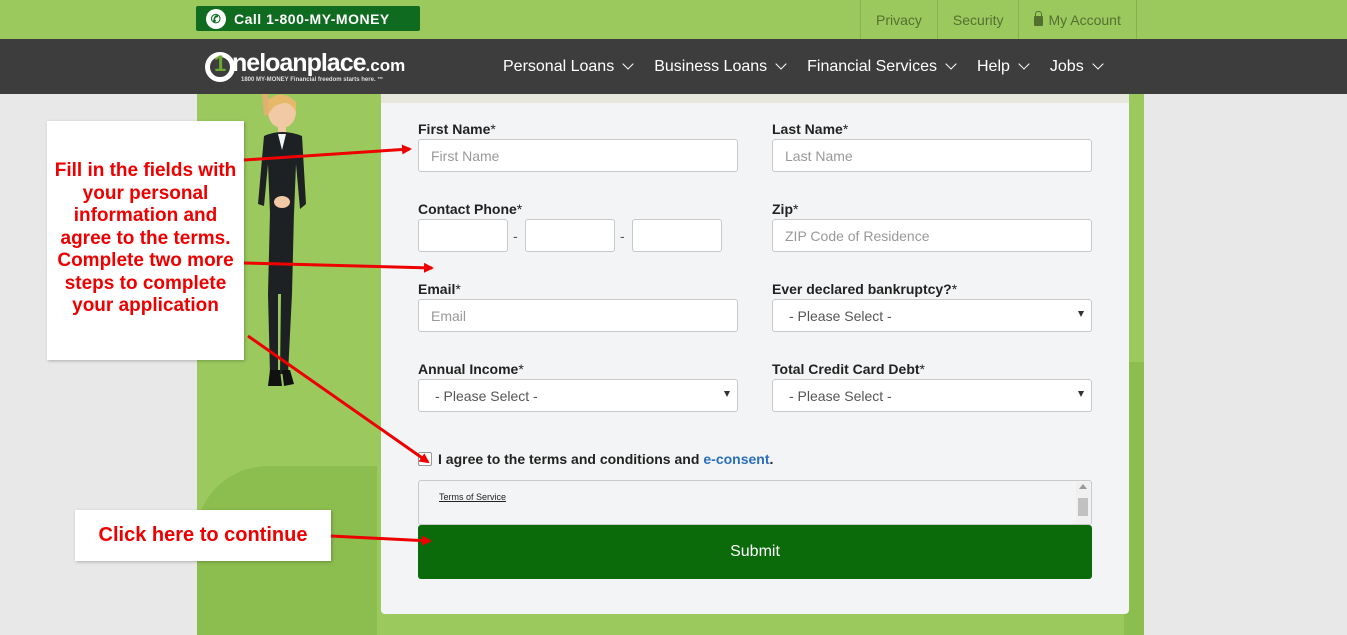 The height and width of the screenshot is (635, 1347). I want to click on nav-business-loans: Business Loans, so click(719, 66).